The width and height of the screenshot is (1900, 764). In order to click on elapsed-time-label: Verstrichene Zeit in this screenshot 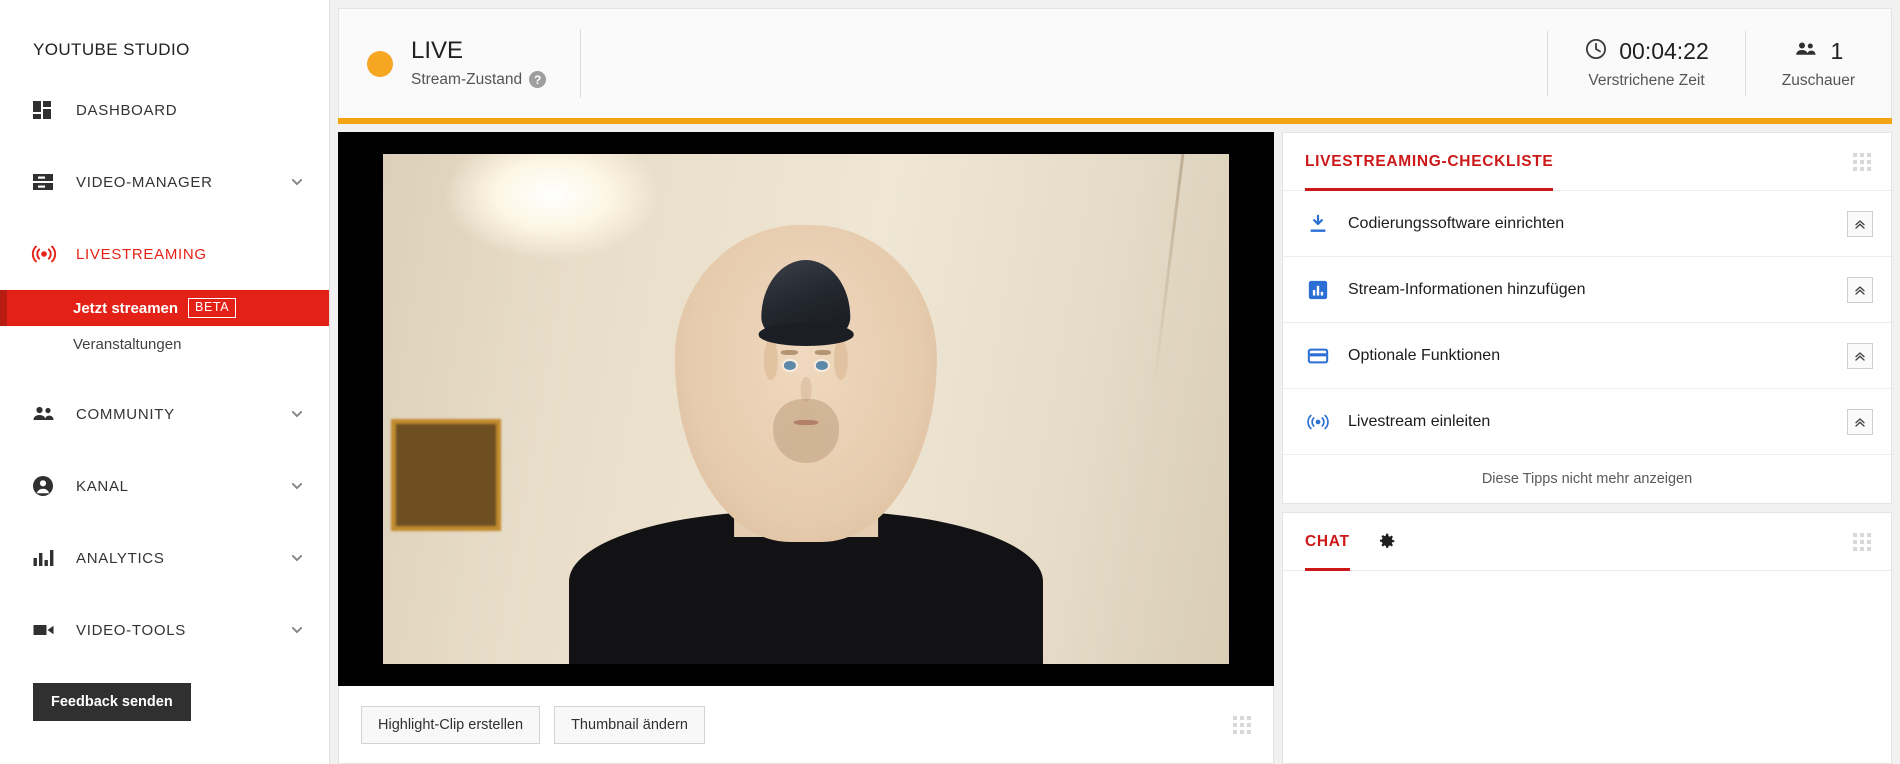, I will do `click(1646, 80)`.